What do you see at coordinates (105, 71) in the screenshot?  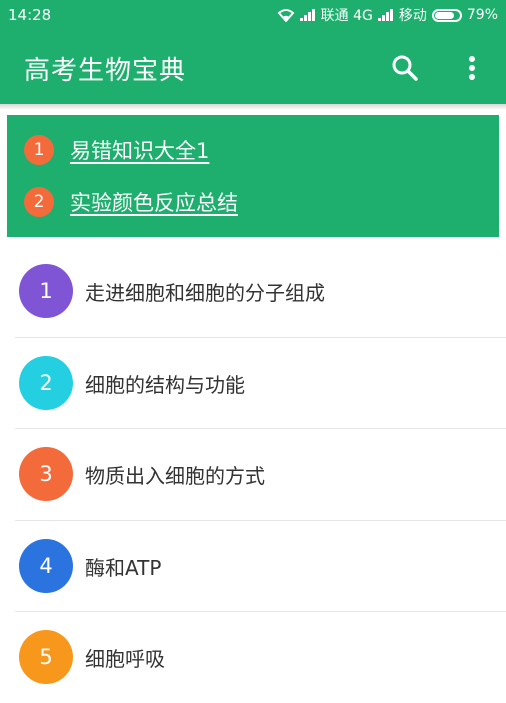 I see `app-title: 高考生物宝典` at bounding box center [105, 71].